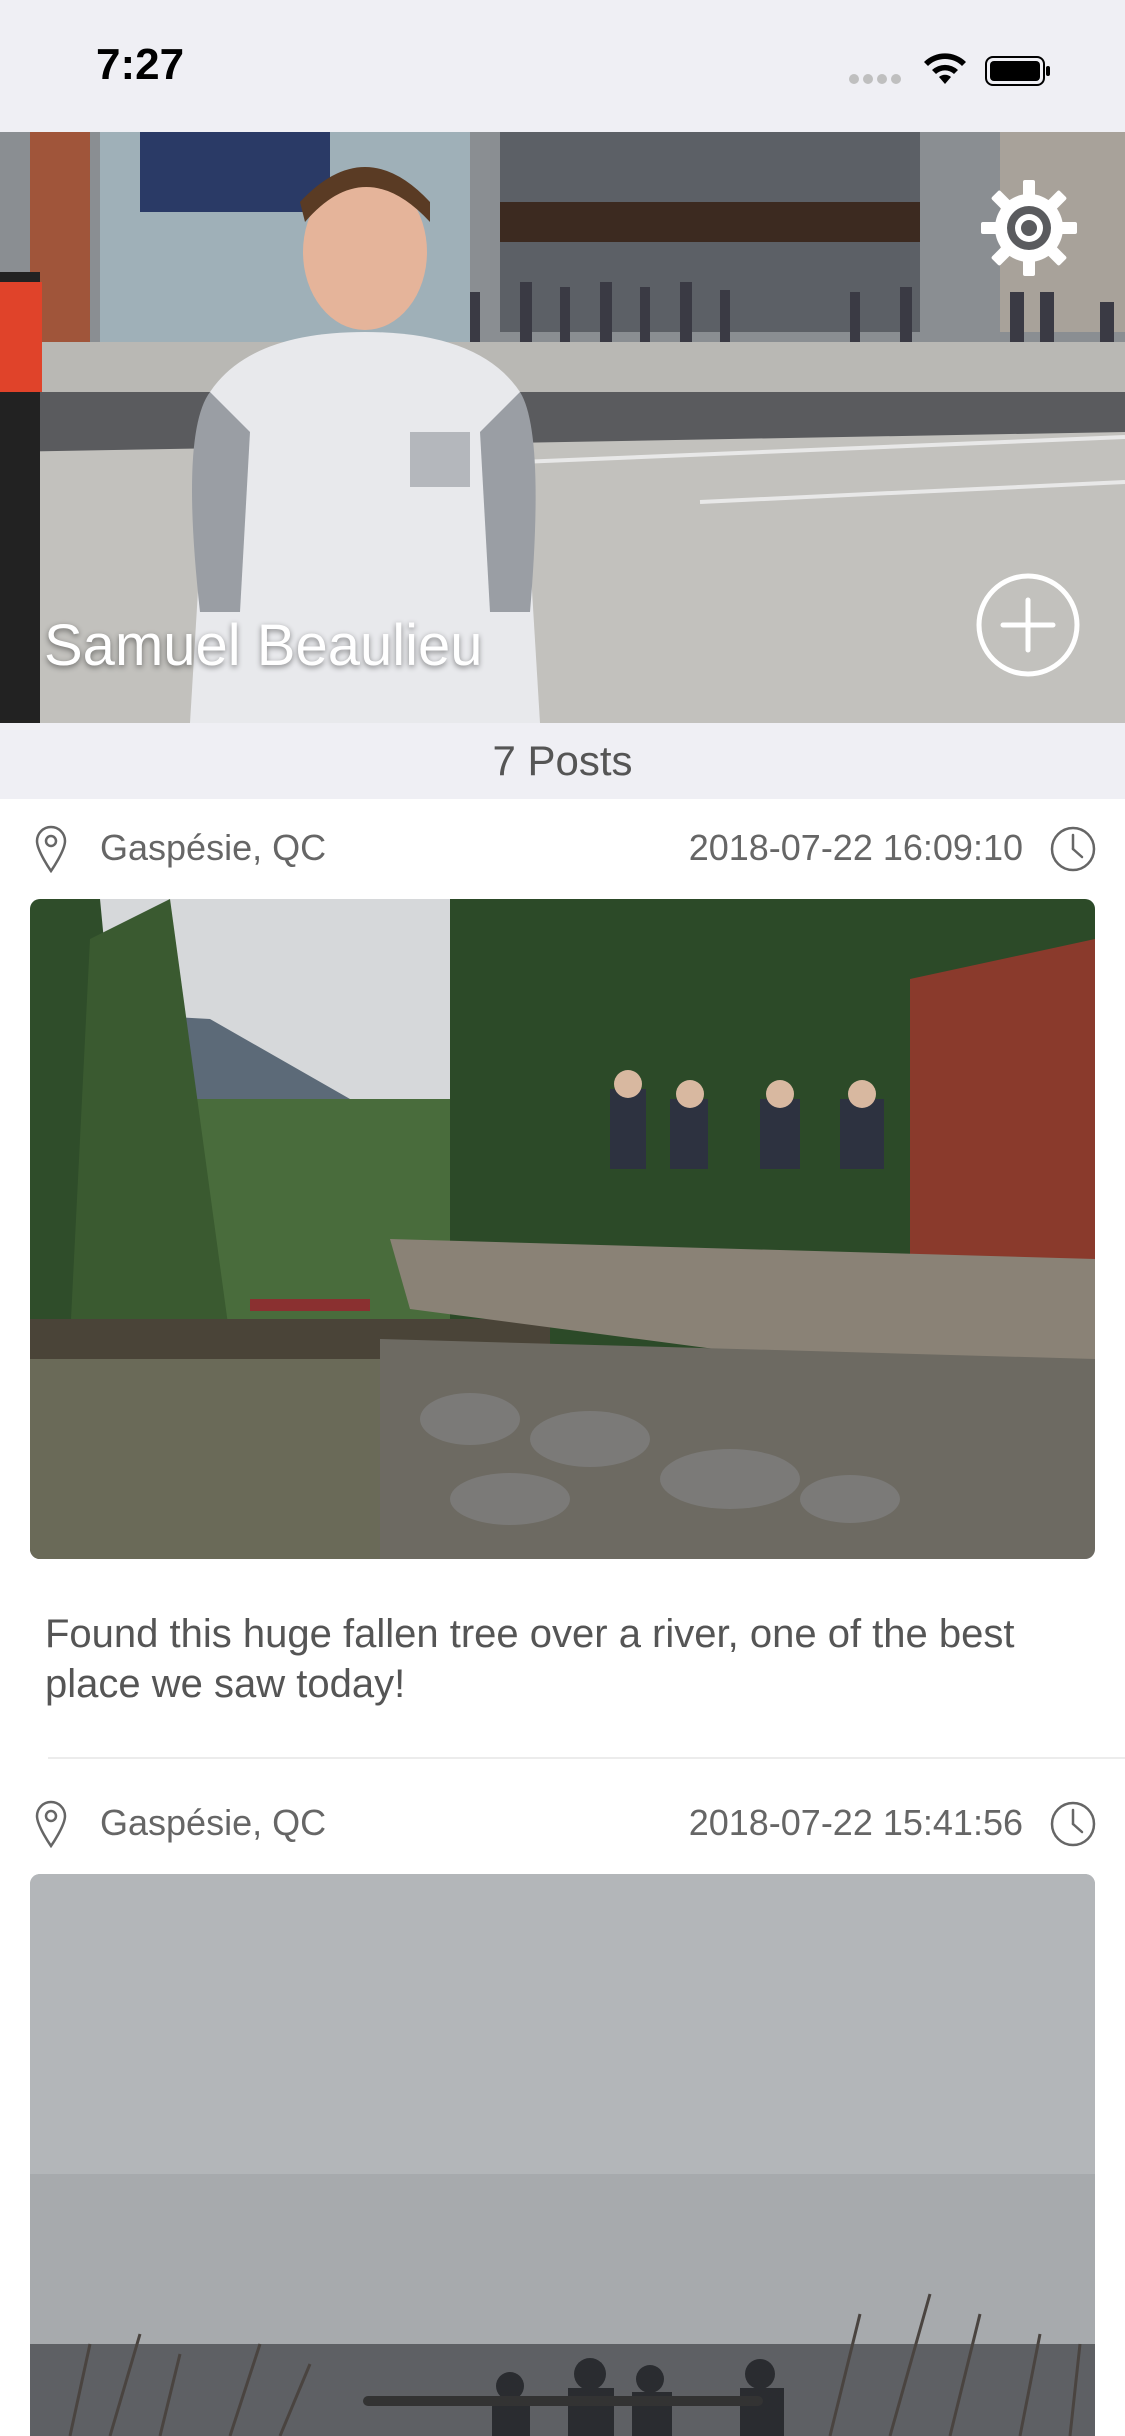 This screenshot has height=2436, width=1125. Describe the element at coordinates (876, 80) in the screenshot. I see `cellular-signal-icon` at that location.